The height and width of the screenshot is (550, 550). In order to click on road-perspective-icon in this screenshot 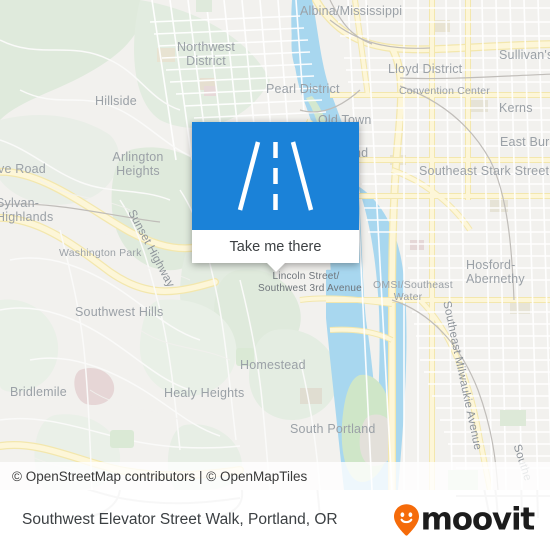, I will do `click(275, 176)`.